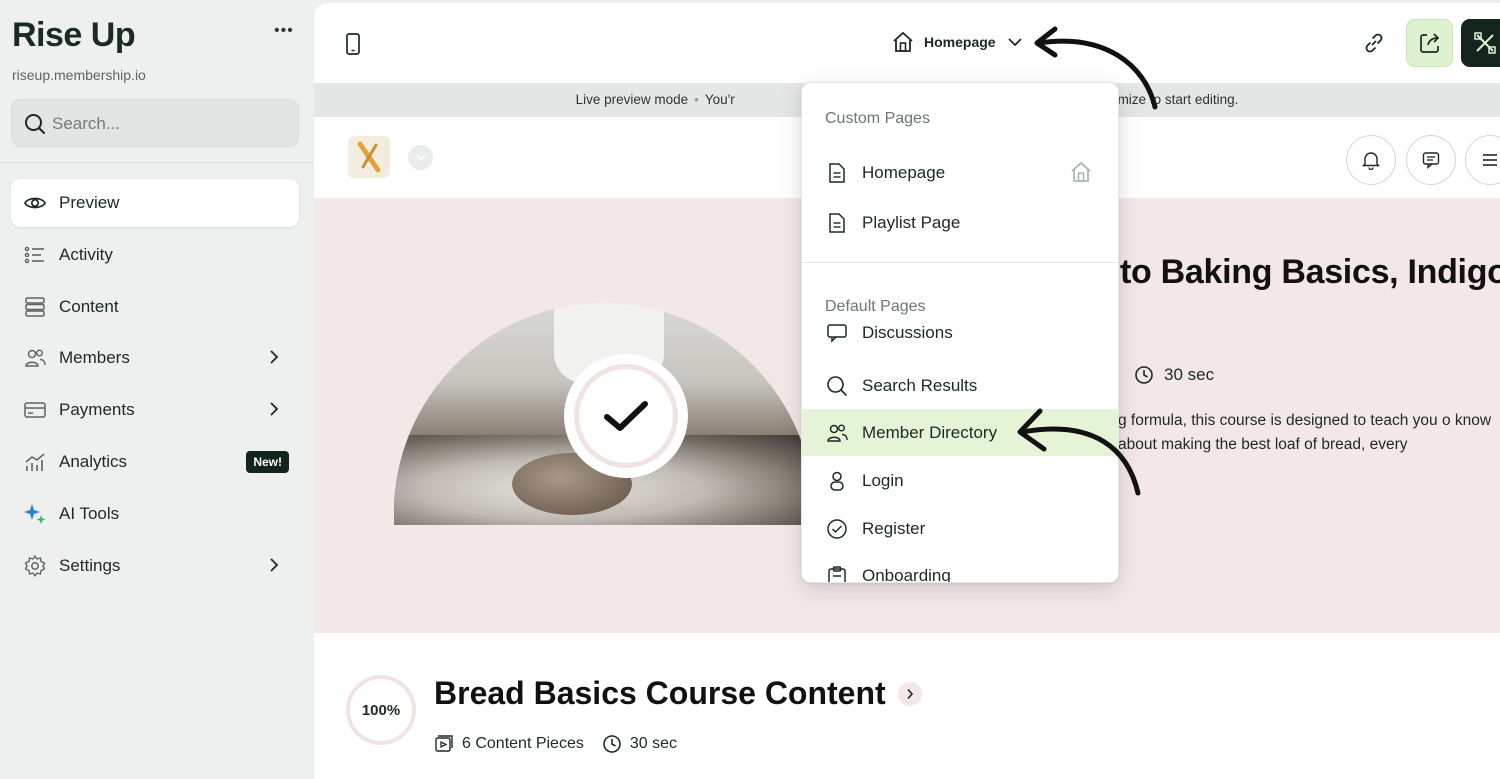  What do you see at coordinates (155, 462) in the screenshot?
I see `sidebar-item-analytics: Analytics New!` at bounding box center [155, 462].